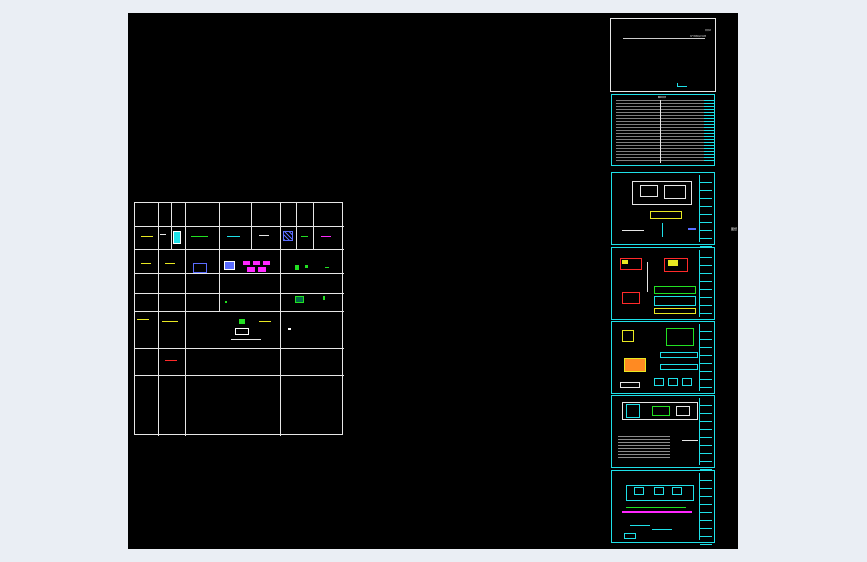  Describe the element at coordinates (707, 31) in the screenshot. I see `cover-title-small: 某某机` at that location.